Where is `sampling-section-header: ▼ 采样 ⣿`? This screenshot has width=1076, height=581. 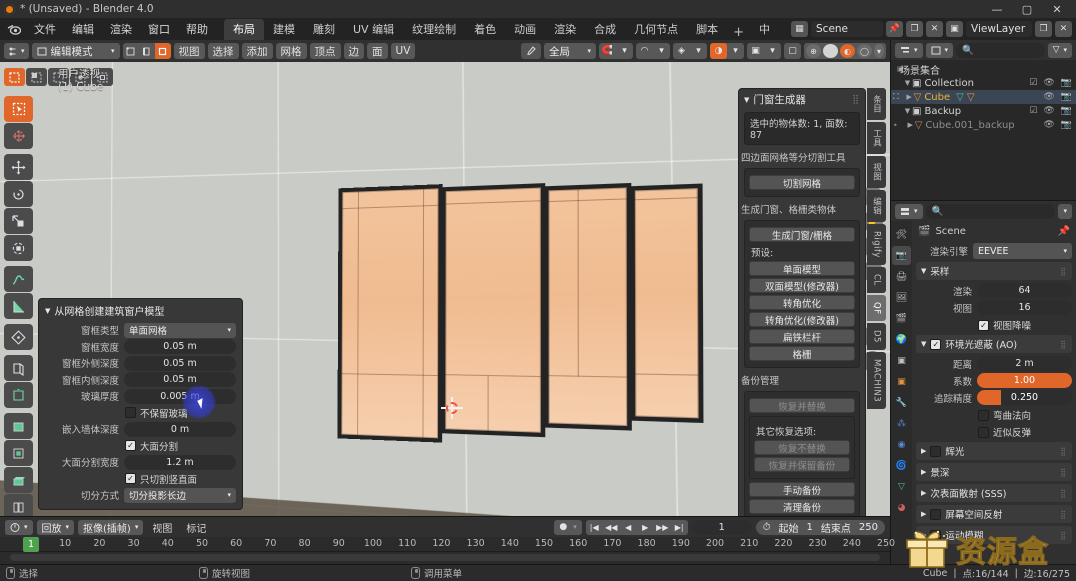 sampling-section-header: ▼ 采样 ⣿ is located at coordinates (994, 271).